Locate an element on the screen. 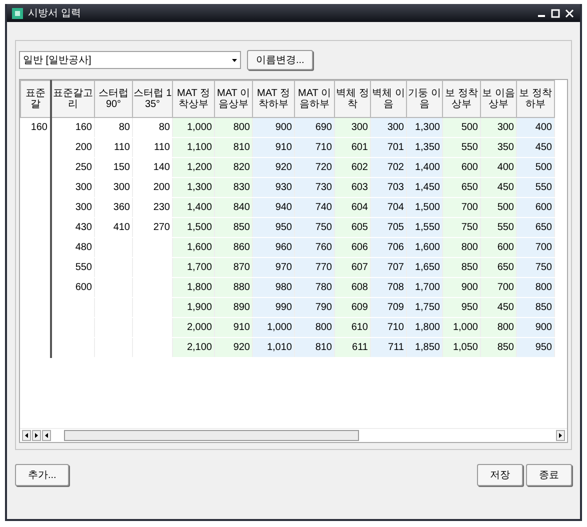 The height and width of the screenshot is (527, 587). table-cell: 910 is located at coordinates (273, 148).